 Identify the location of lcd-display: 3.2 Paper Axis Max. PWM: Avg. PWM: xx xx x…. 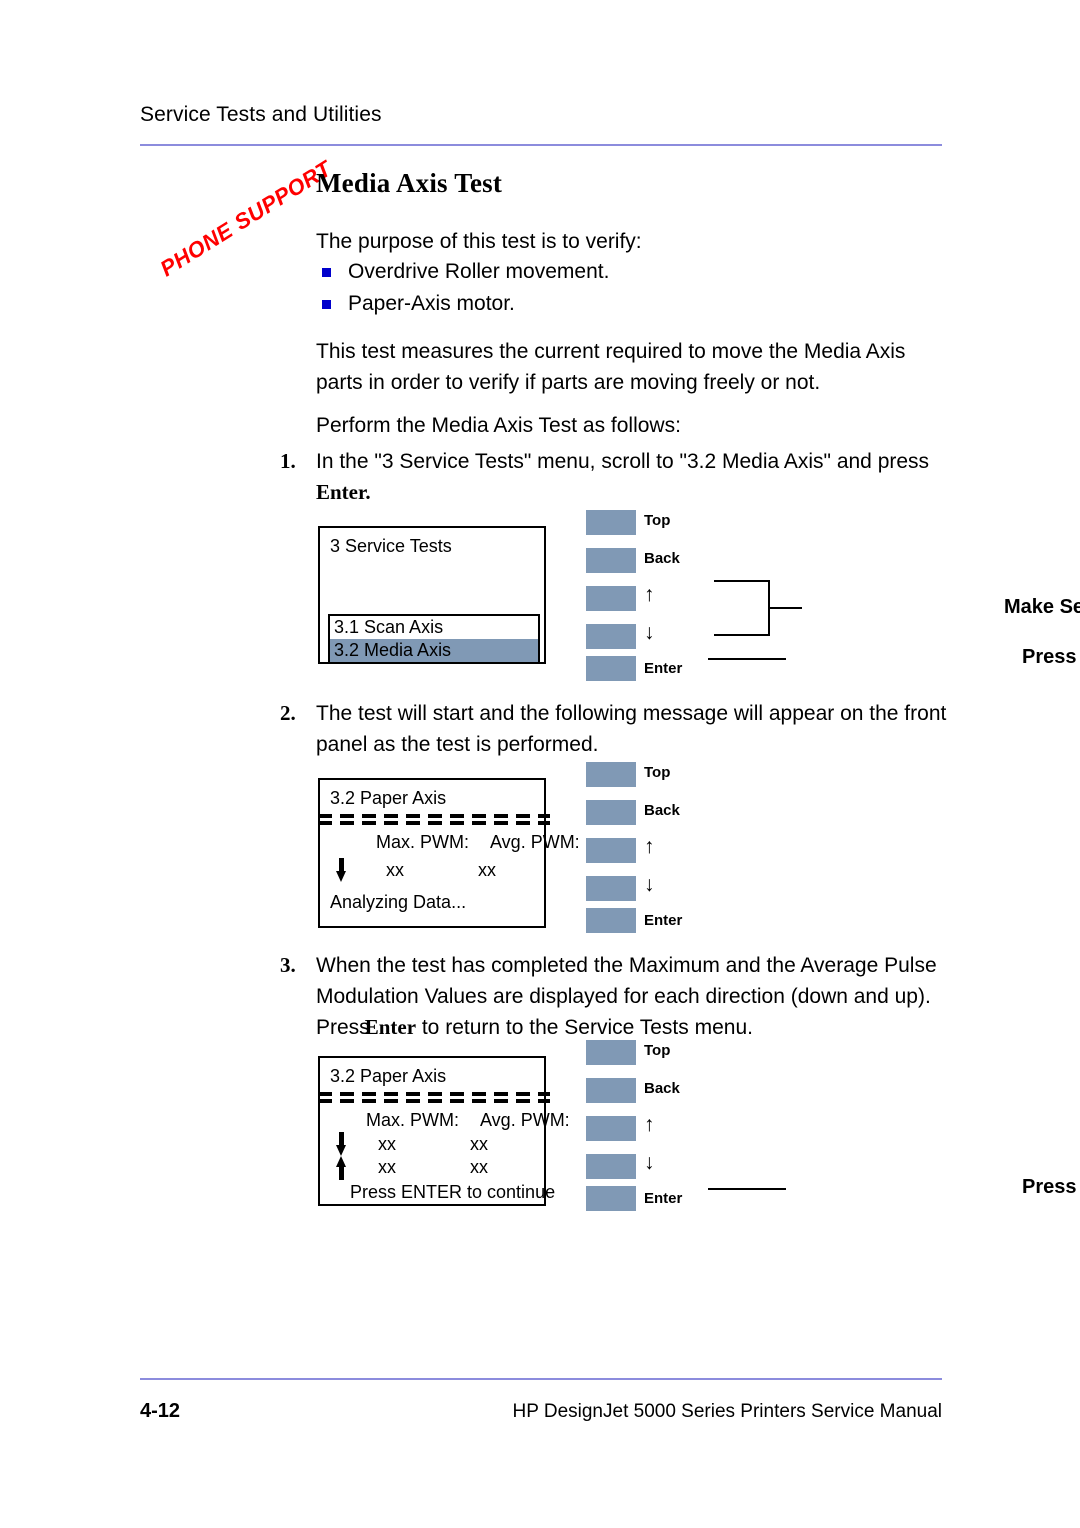
(444, 1131).